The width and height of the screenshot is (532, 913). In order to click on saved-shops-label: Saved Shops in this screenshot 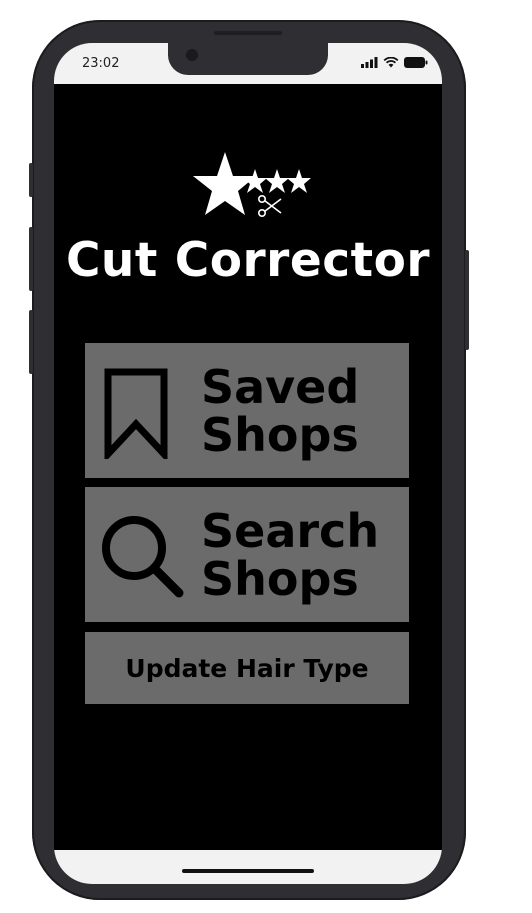, I will do `click(280, 411)`.